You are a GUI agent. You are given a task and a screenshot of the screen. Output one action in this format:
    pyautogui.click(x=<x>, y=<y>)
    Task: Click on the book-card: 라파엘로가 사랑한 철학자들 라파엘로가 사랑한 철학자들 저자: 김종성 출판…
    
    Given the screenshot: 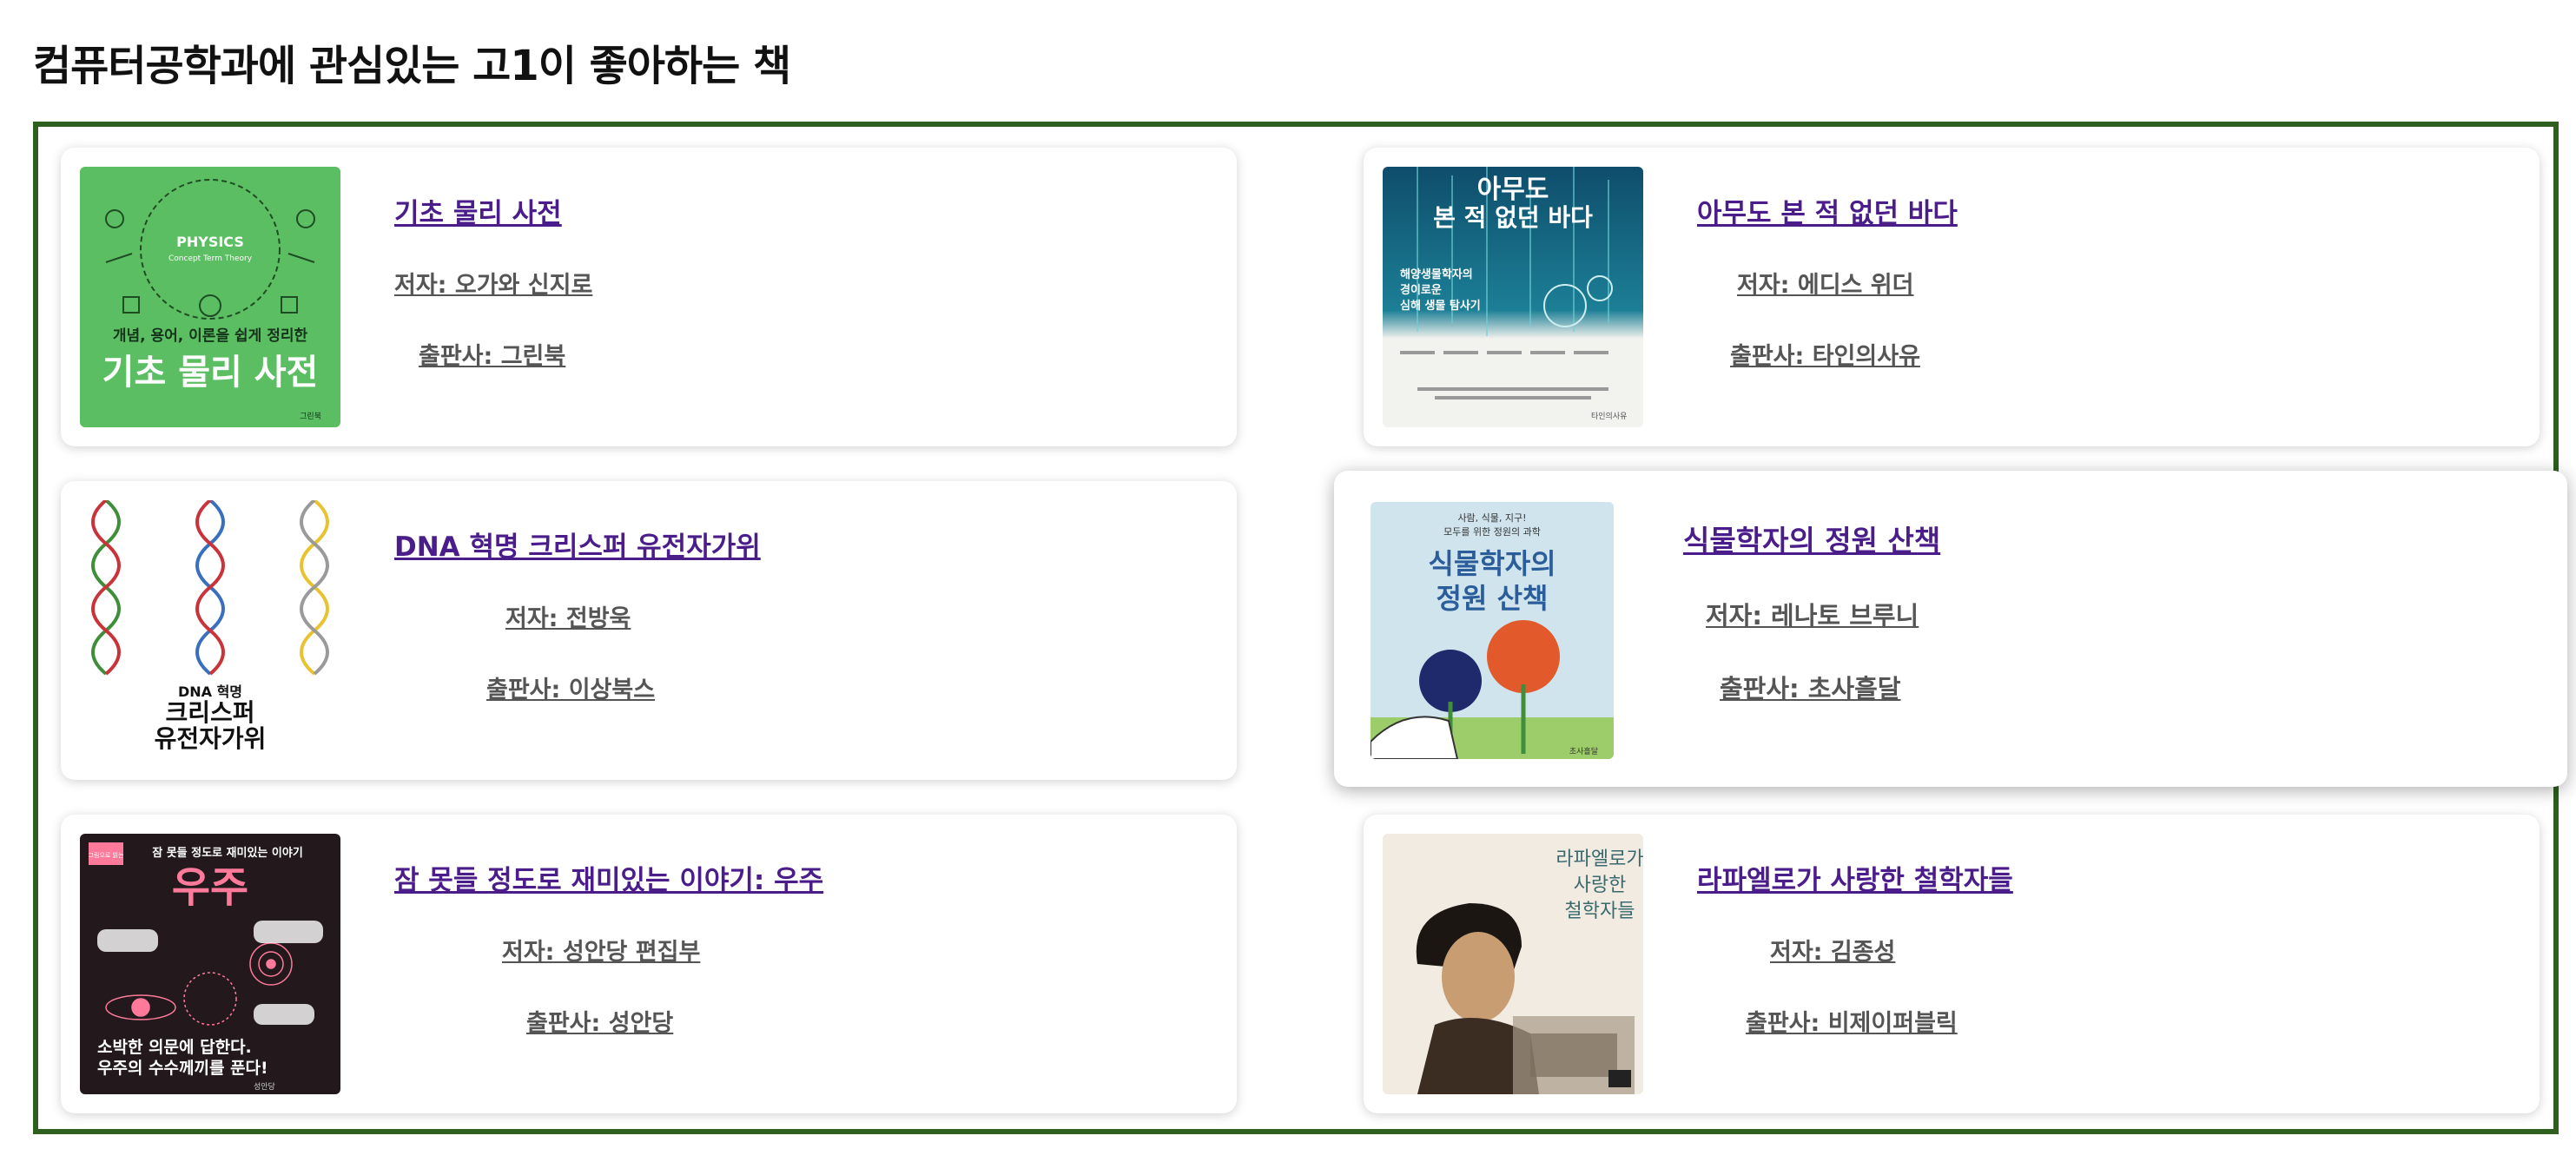 What is the action you would take?
    pyautogui.click(x=1952, y=964)
    